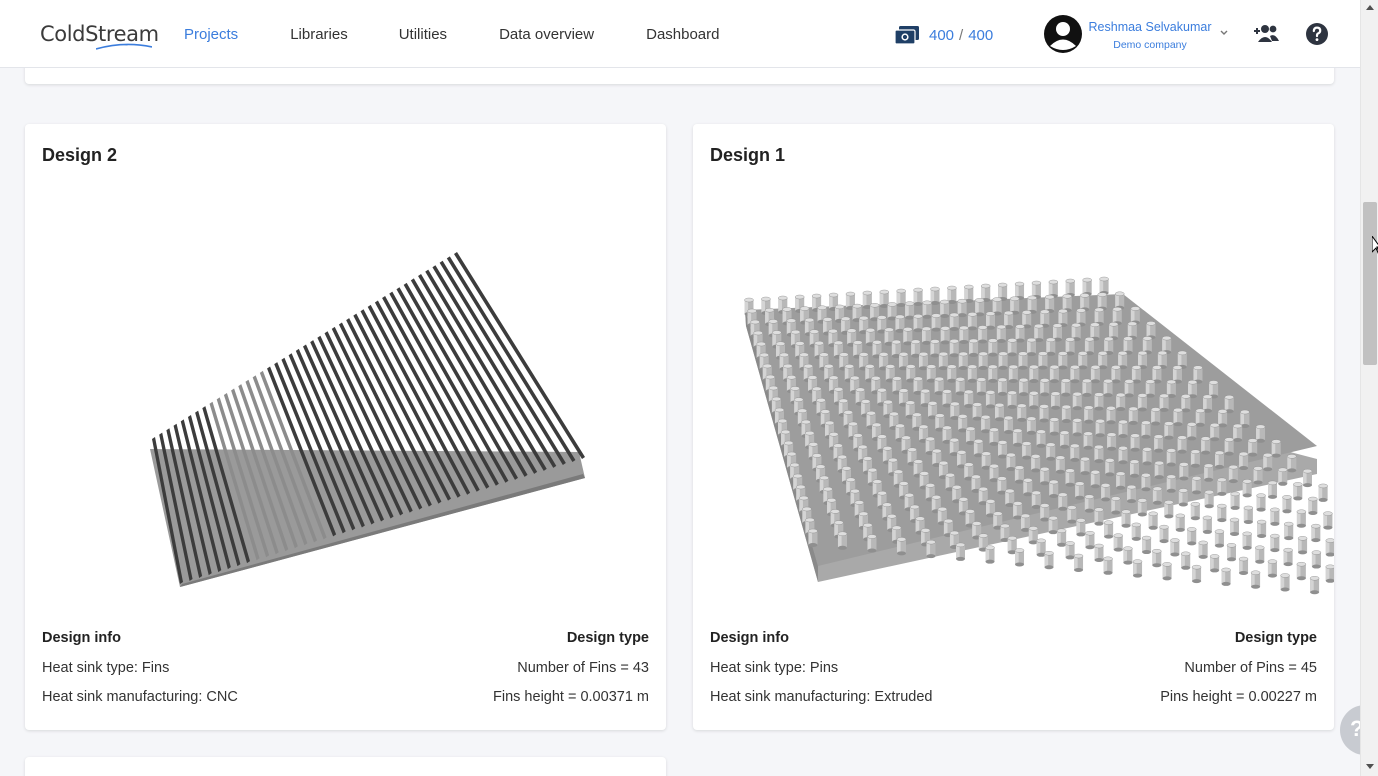 This screenshot has height=776, width=1378. I want to click on logo-swoosh-icon, so click(124, 46).